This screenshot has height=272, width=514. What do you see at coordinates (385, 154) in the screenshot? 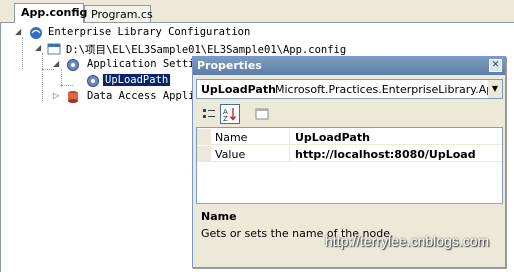
I see `property-value: http://localhost:8080/UpLoad` at bounding box center [385, 154].